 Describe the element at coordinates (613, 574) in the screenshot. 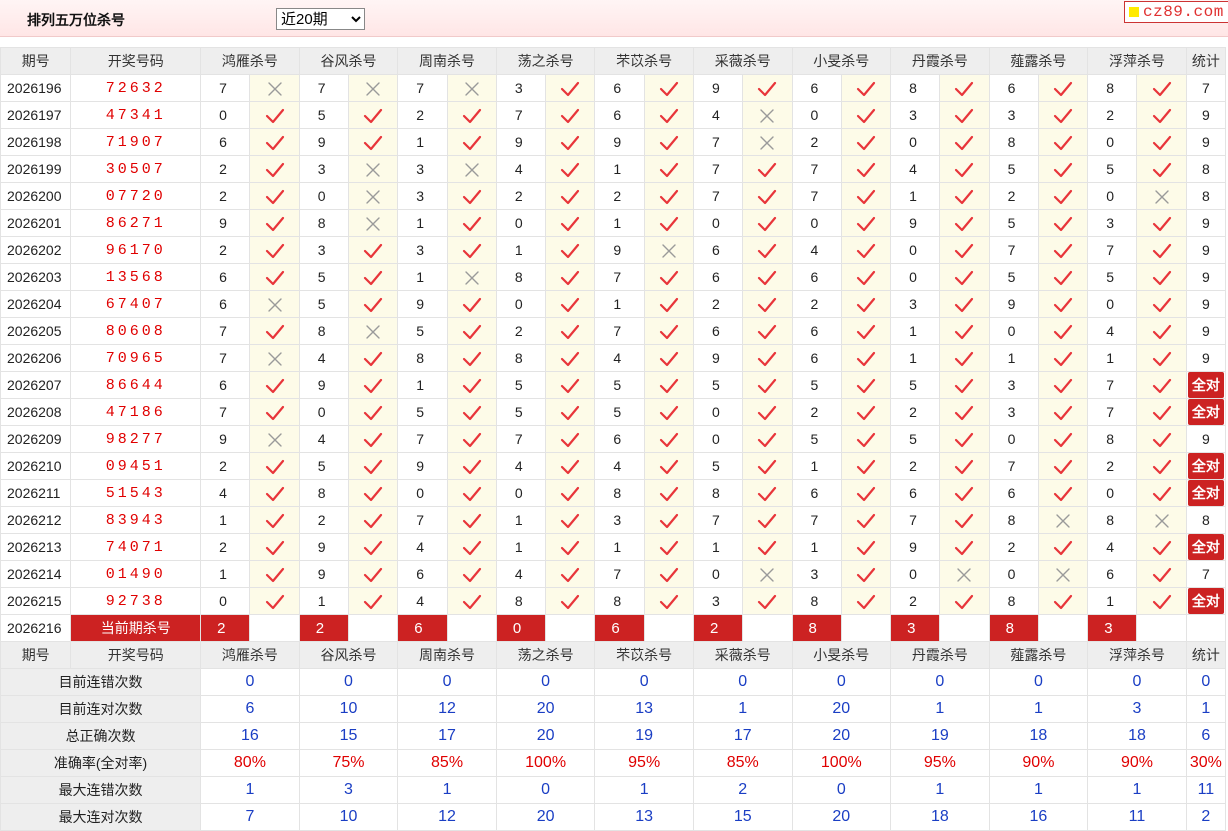

I see `table-row: 2026214 01490 1 9 6 4 7 0 3 0 0 6 7` at that location.